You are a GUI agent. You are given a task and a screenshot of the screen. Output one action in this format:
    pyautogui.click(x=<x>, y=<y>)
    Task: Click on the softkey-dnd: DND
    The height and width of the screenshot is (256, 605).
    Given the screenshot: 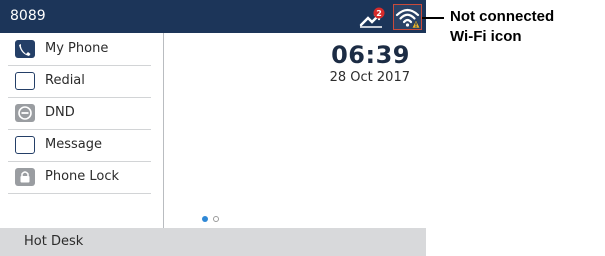 What is the action you would take?
    pyautogui.click(x=79, y=114)
    